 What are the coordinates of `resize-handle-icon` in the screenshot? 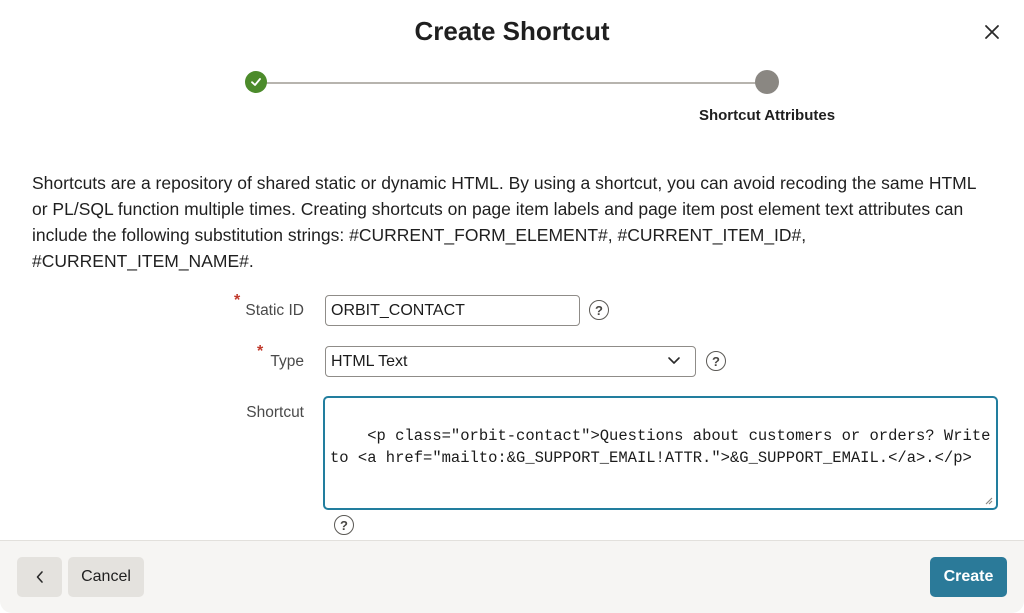 It's located at (988, 500).